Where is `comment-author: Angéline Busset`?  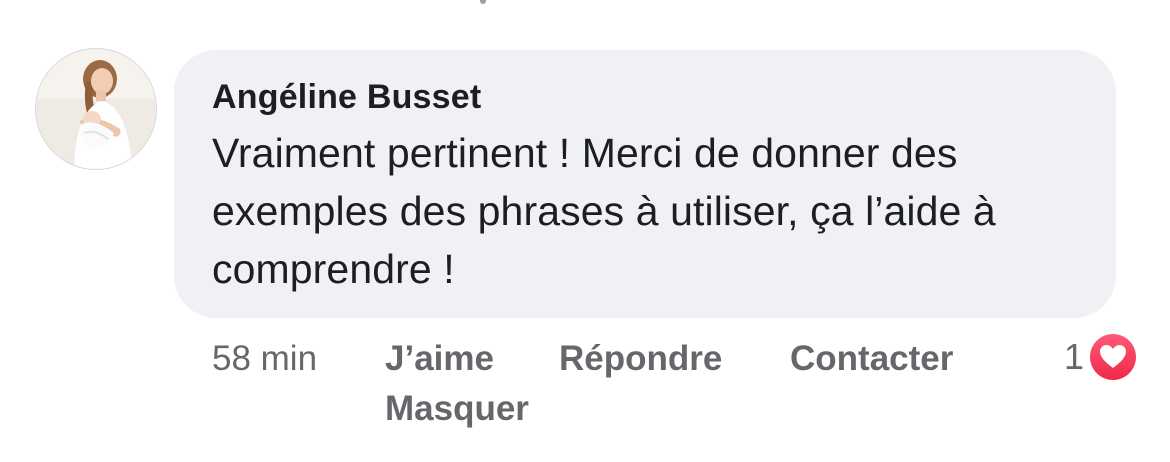
comment-author: Angéline Busset is located at coordinates (645, 97).